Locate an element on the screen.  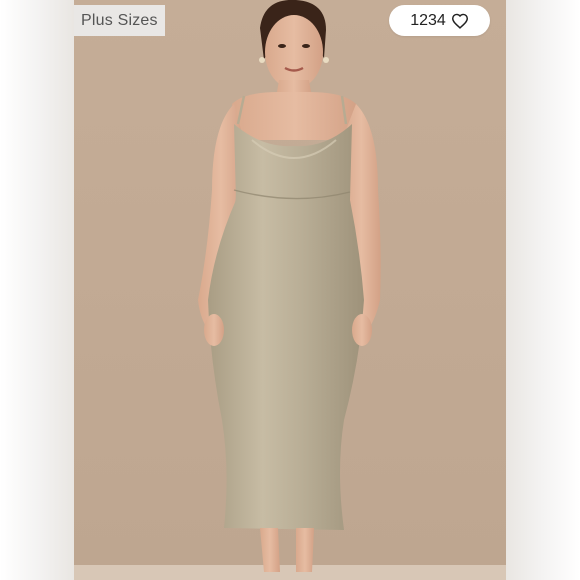
earring-left is located at coordinates (262, 60).